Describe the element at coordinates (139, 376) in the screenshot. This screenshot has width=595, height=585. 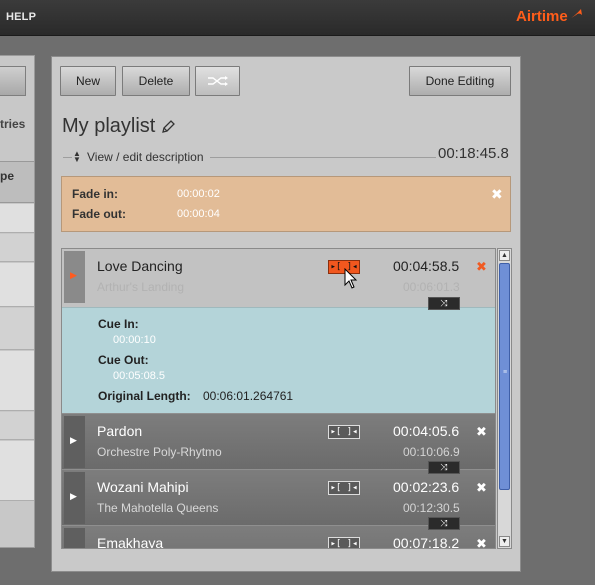
I see `cue-out-value: 00:05:08.5` at that location.